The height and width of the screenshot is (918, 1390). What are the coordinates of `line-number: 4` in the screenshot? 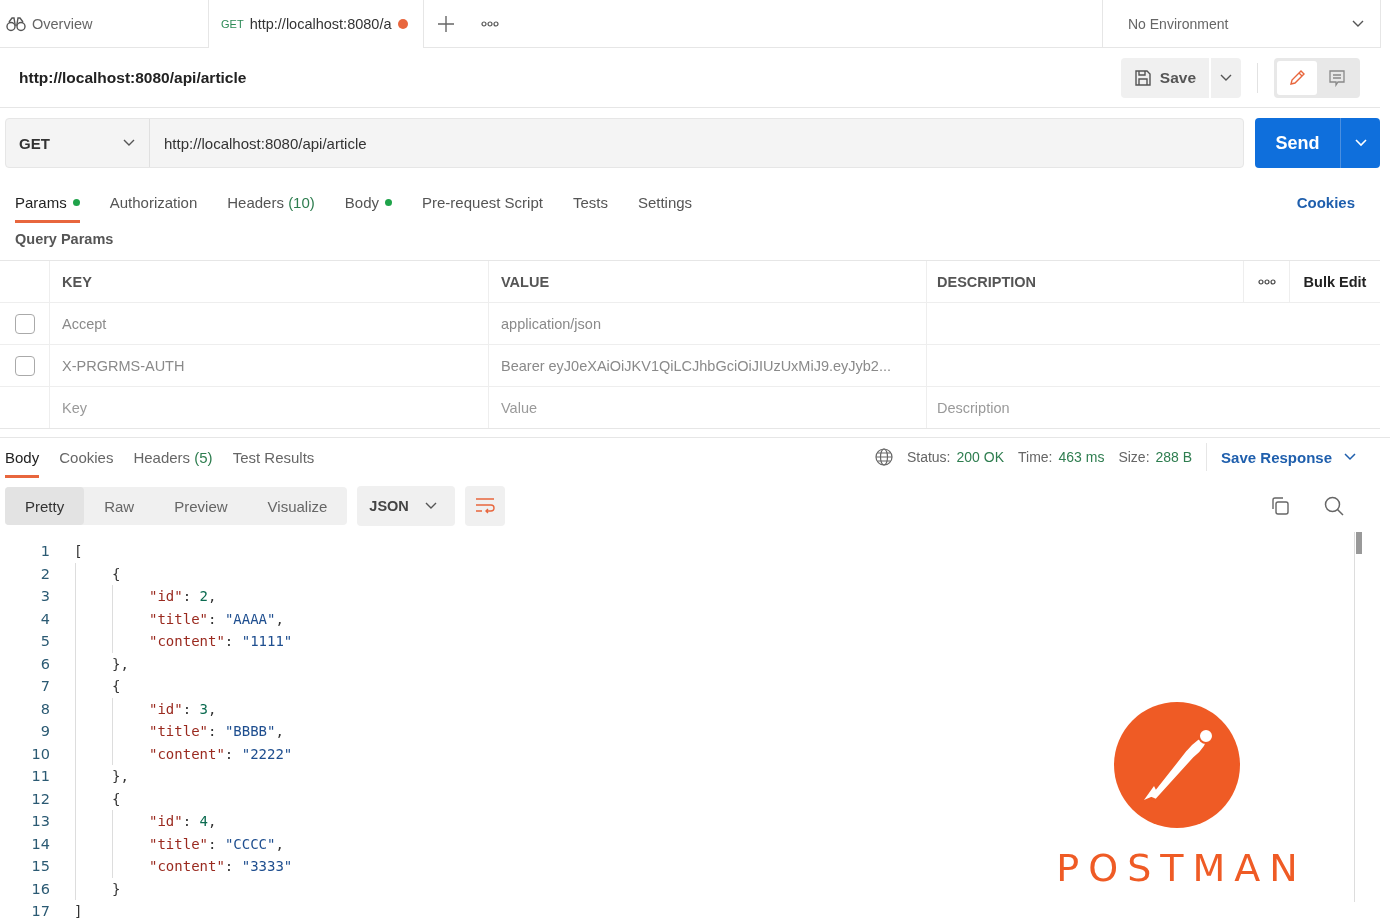 It's located at (45, 618).